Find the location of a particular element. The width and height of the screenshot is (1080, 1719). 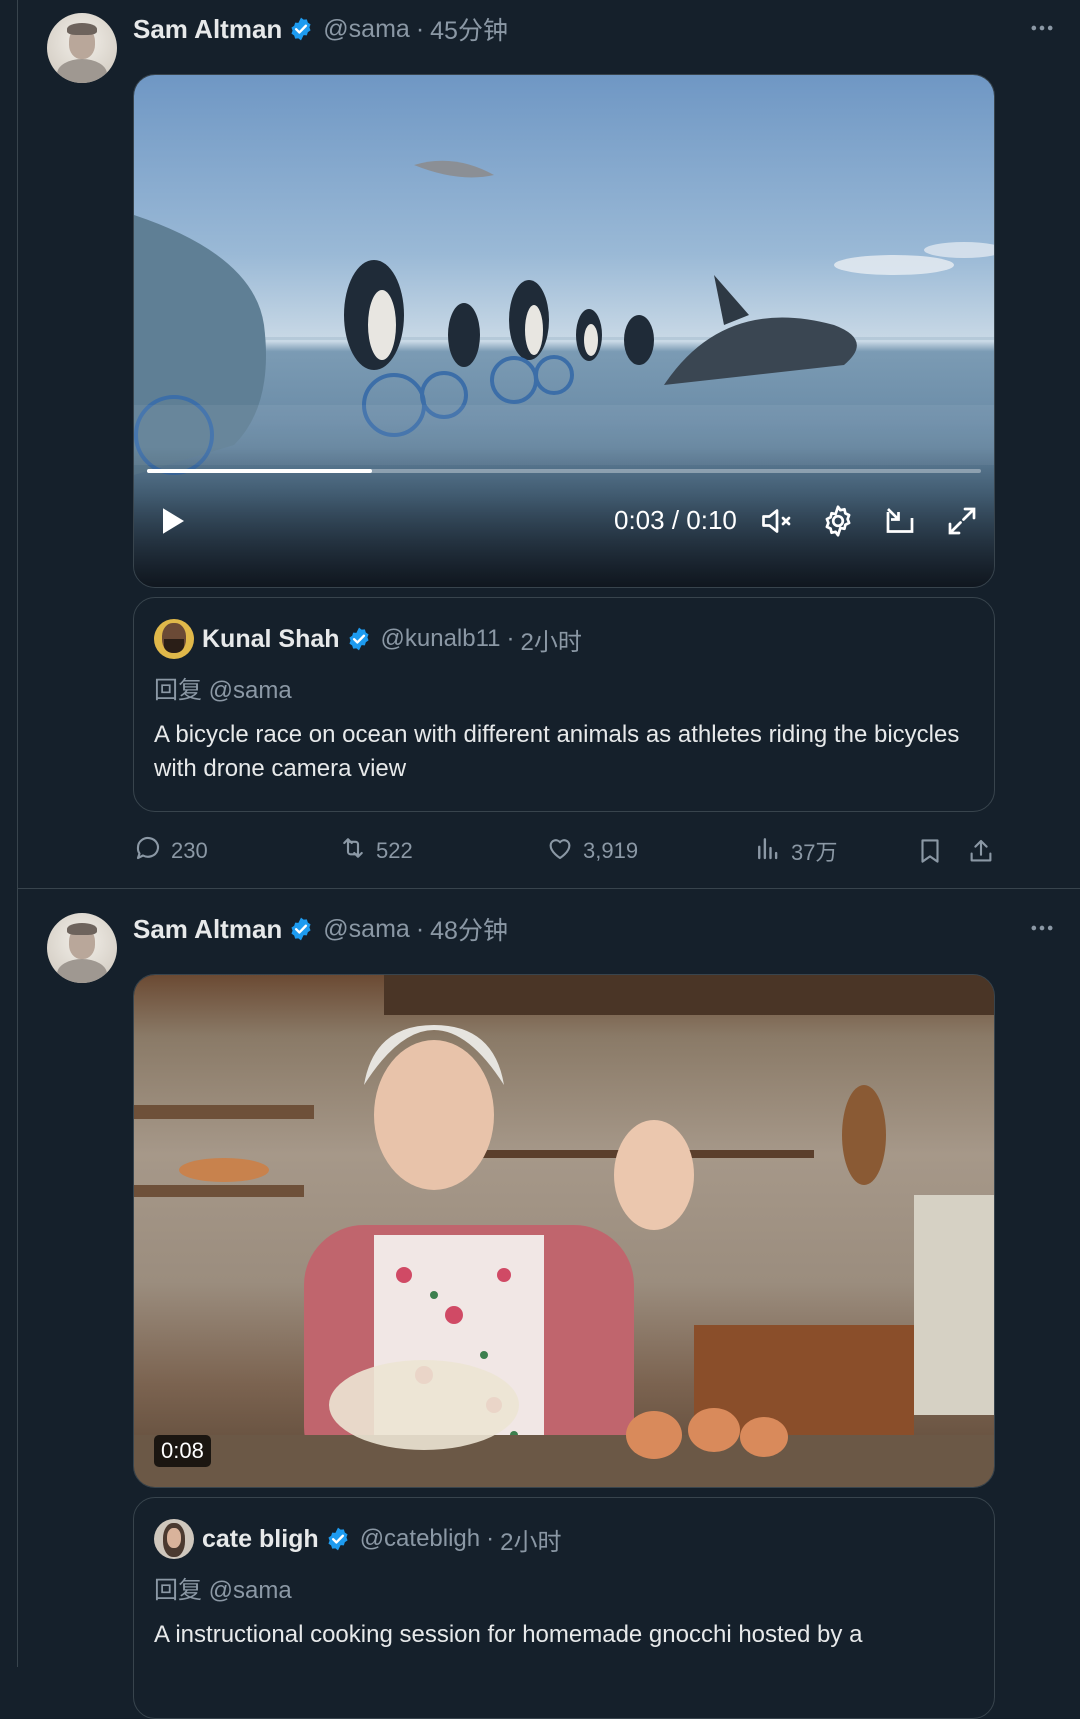

author-name: Kunal Shah is located at coordinates (271, 639).